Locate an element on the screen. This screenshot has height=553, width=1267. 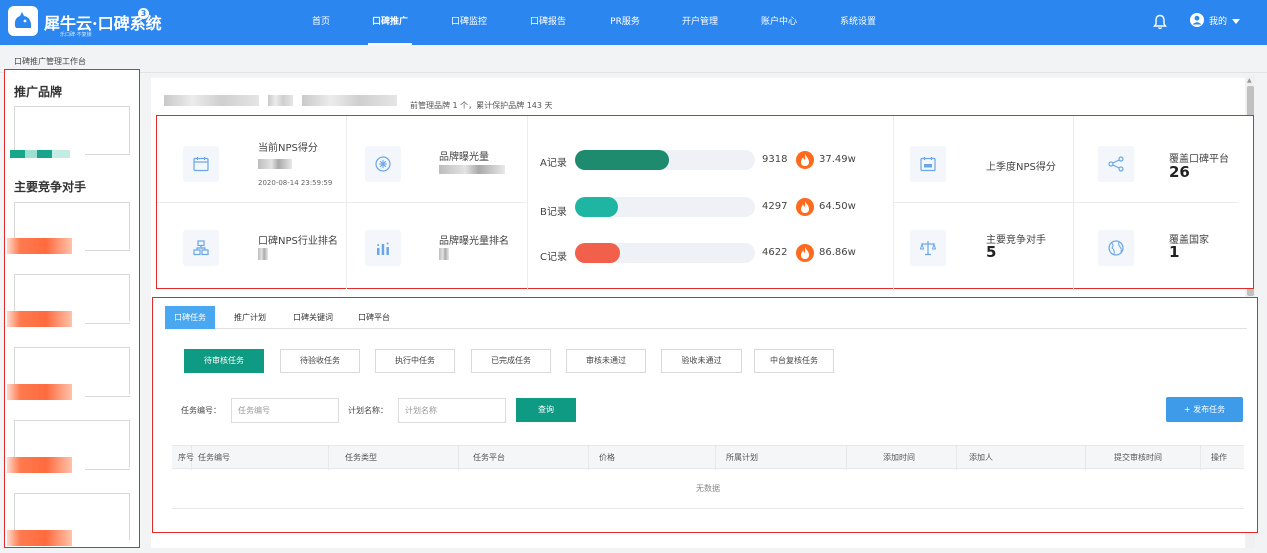
brand-exposure-value-blurred is located at coordinates (472, 169).